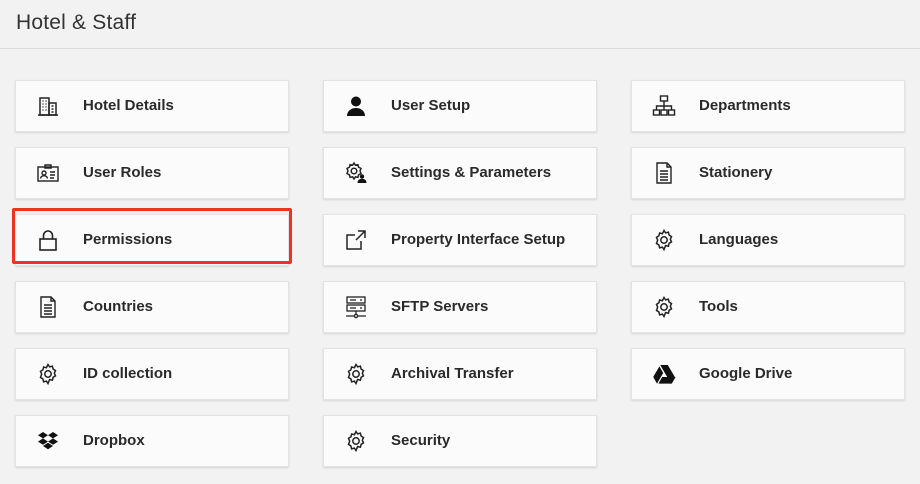 The width and height of the screenshot is (920, 484). Describe the element at coordinates (48, 240) in the screenshot. I see `lock-icon` at that location.